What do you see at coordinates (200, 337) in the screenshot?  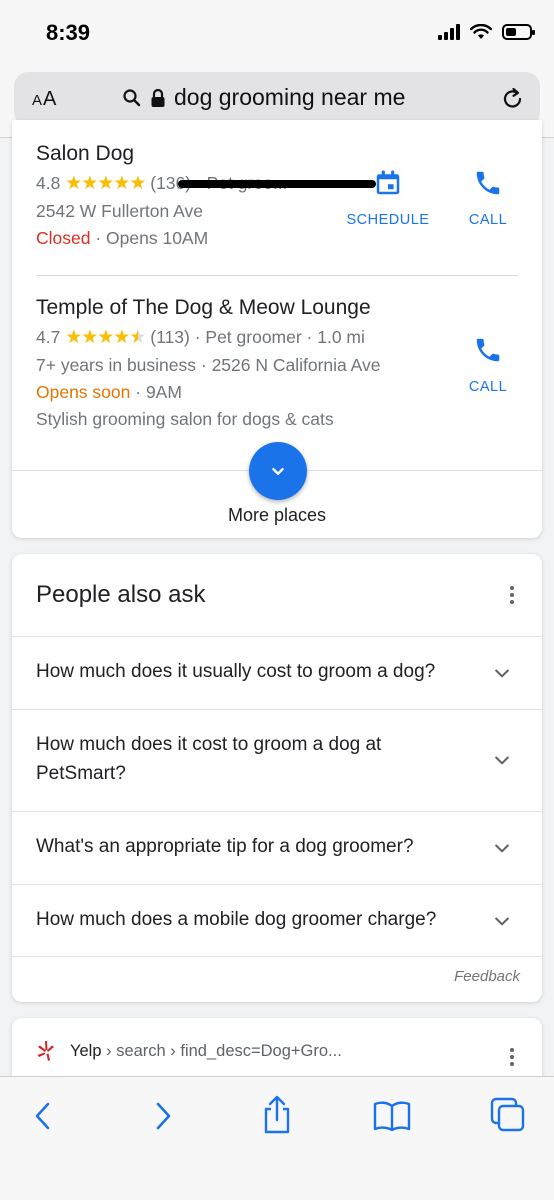 I see `place-rating-line: 4.7 ★★★★★ (113) · Pet groomer · 1.0 mi` at bounding box center [200, 337].